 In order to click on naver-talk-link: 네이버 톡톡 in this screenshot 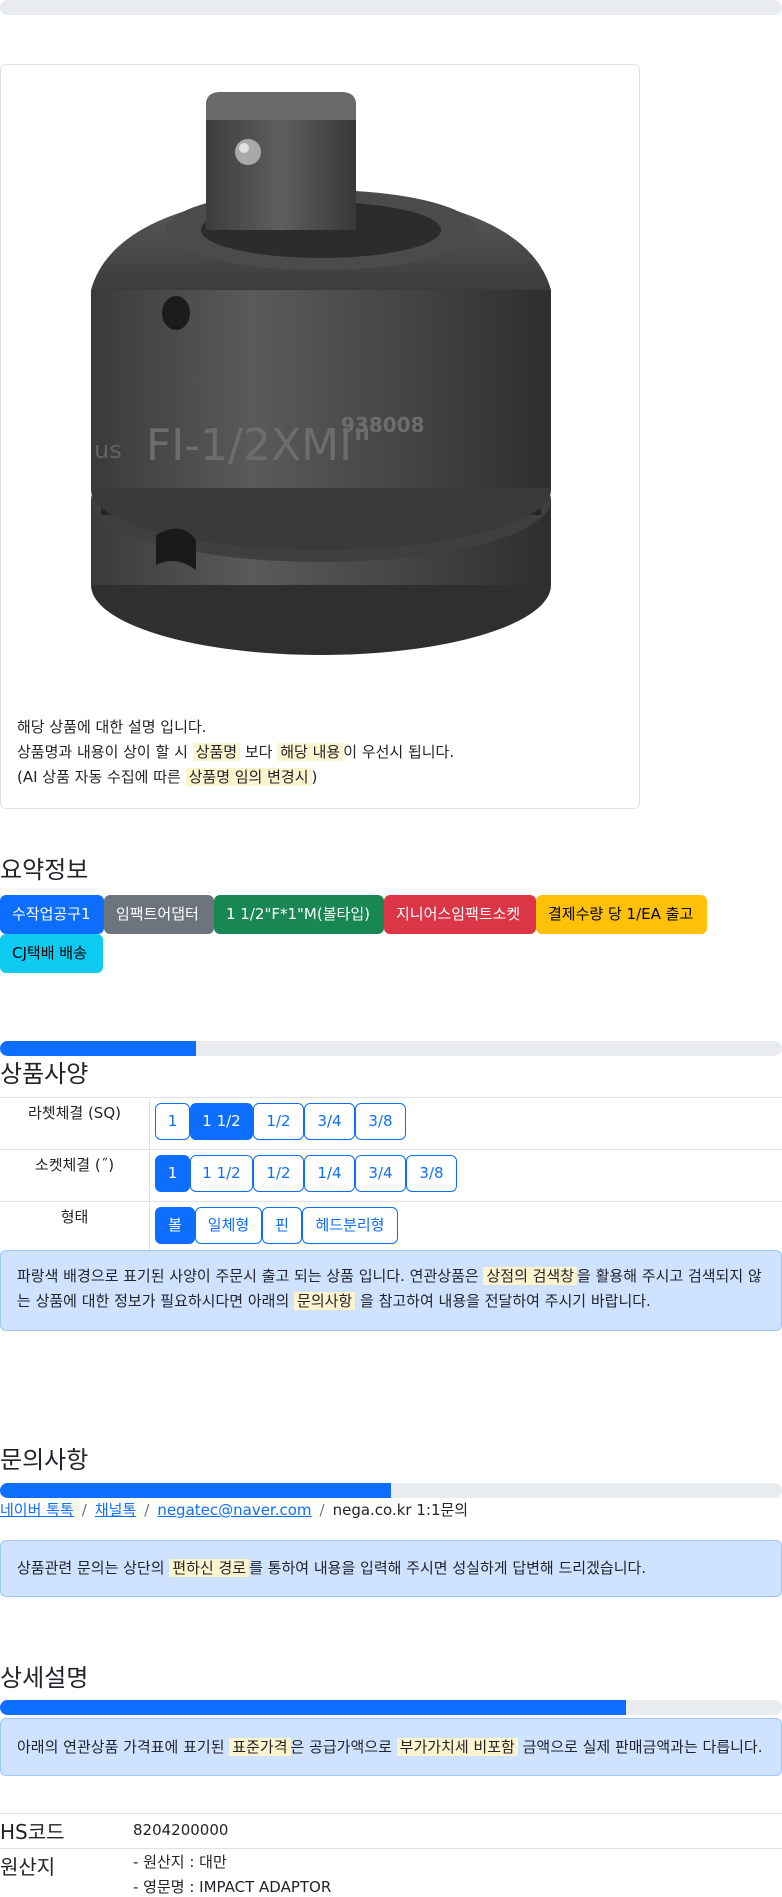, I will do `click(37, 1510)`.